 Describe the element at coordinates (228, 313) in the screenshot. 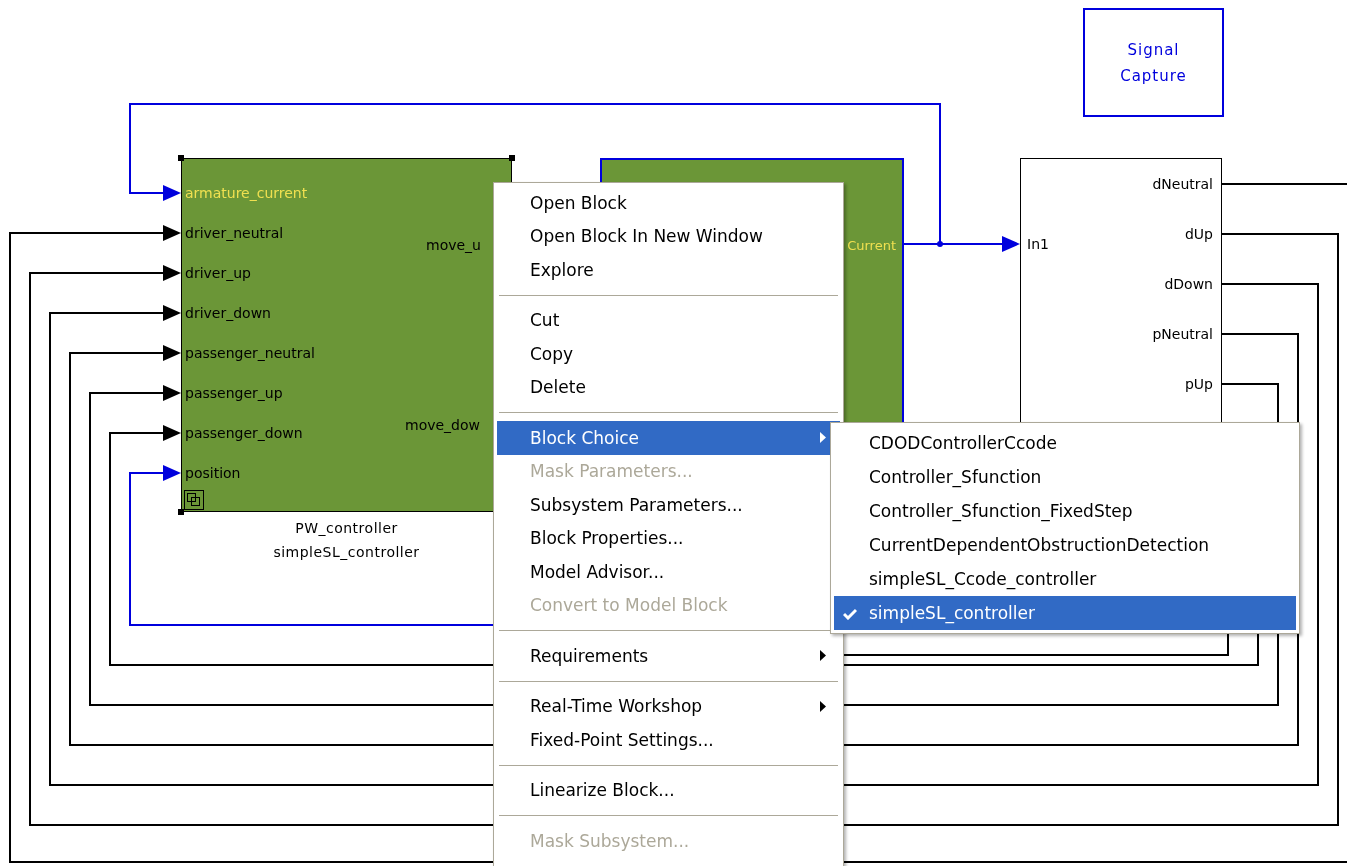

I see `port-label: driver_down` at that location.